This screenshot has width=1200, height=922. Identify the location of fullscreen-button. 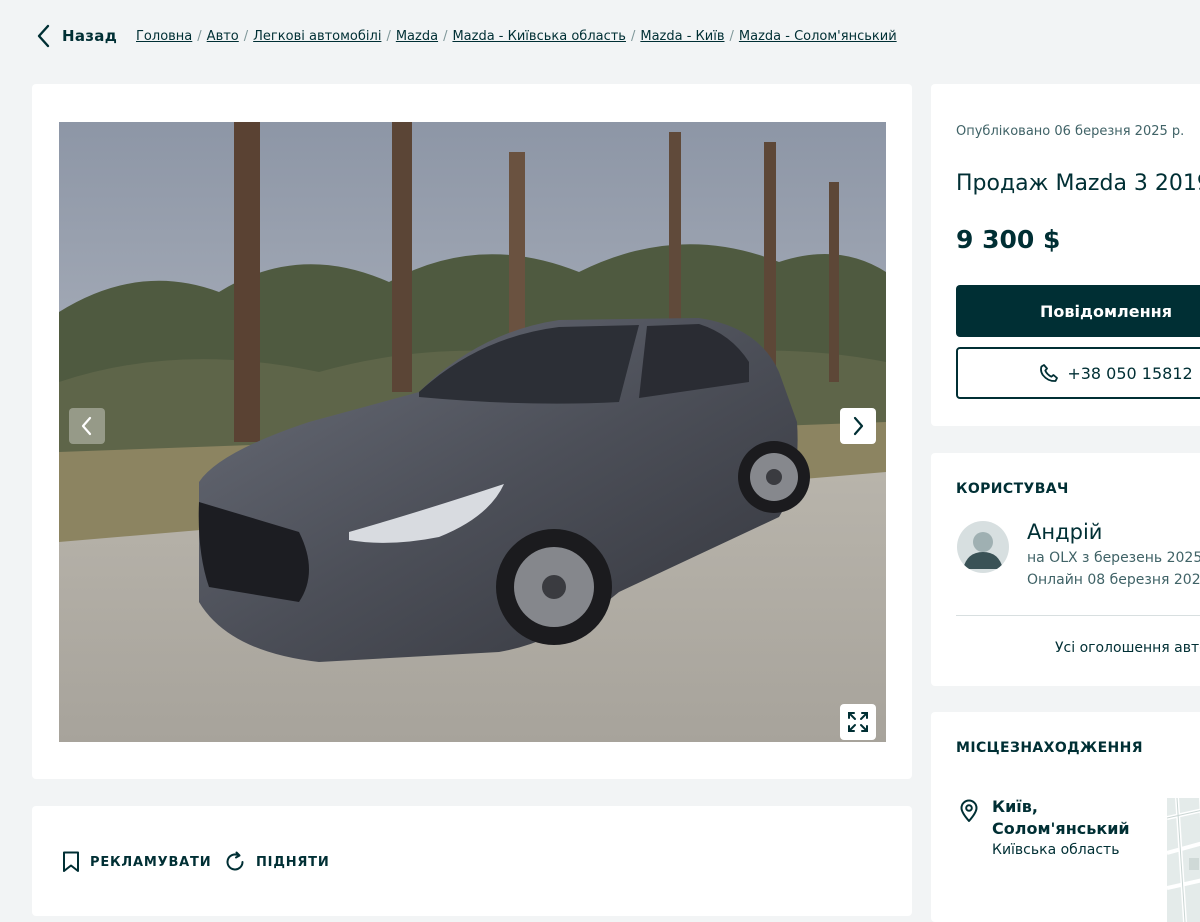
(858, 722).